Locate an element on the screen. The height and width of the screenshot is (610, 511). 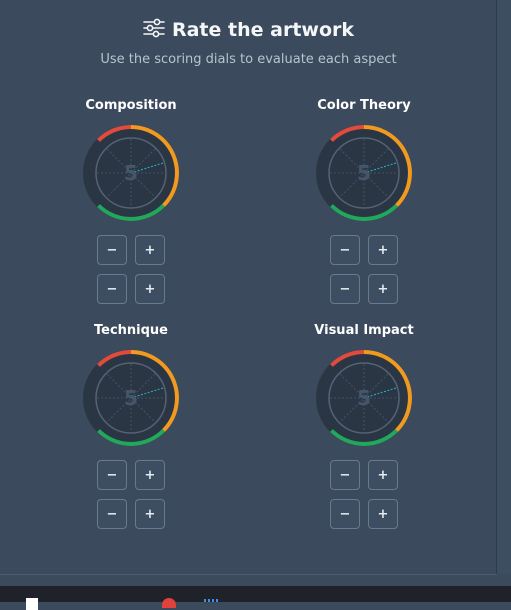
scrollbar-track is located at coordinates (503, 287).